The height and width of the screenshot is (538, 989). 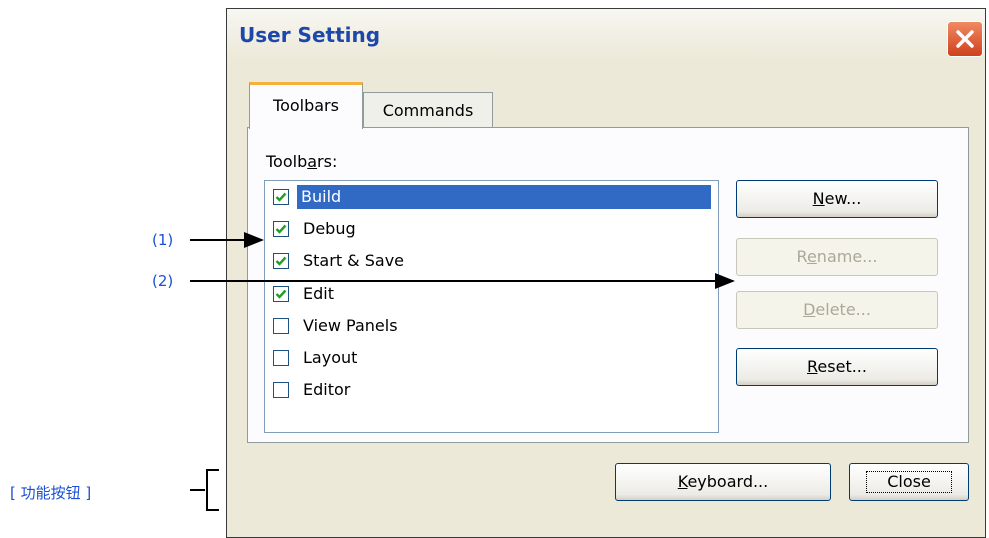 What do you see at coordinates (606, 35) in the screenshot?
I see `title-bar: User Setting` at bounding box center [606, 35].